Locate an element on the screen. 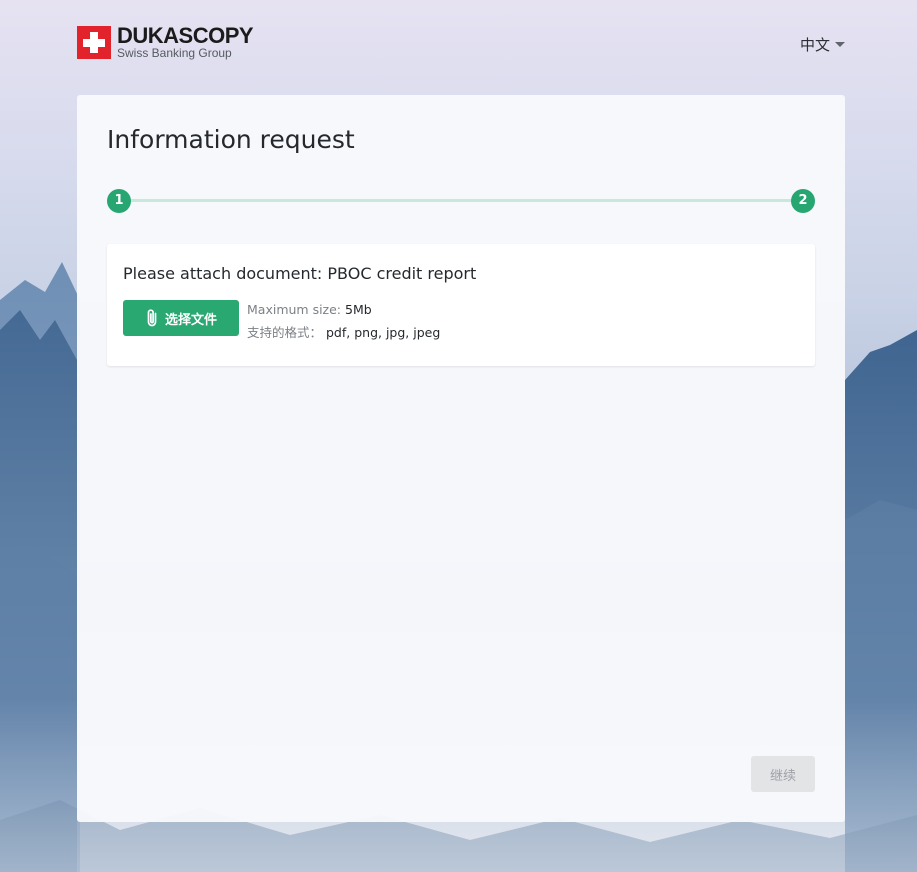  max-size-row: Maximum size: 5Mb is located at coordinates (343, 309).